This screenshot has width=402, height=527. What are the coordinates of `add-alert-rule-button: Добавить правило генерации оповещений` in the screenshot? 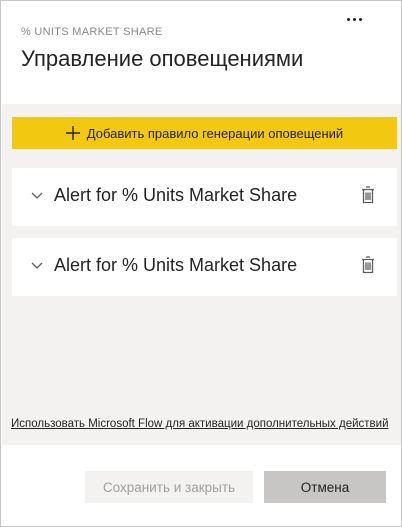 It's located at (204, 133).